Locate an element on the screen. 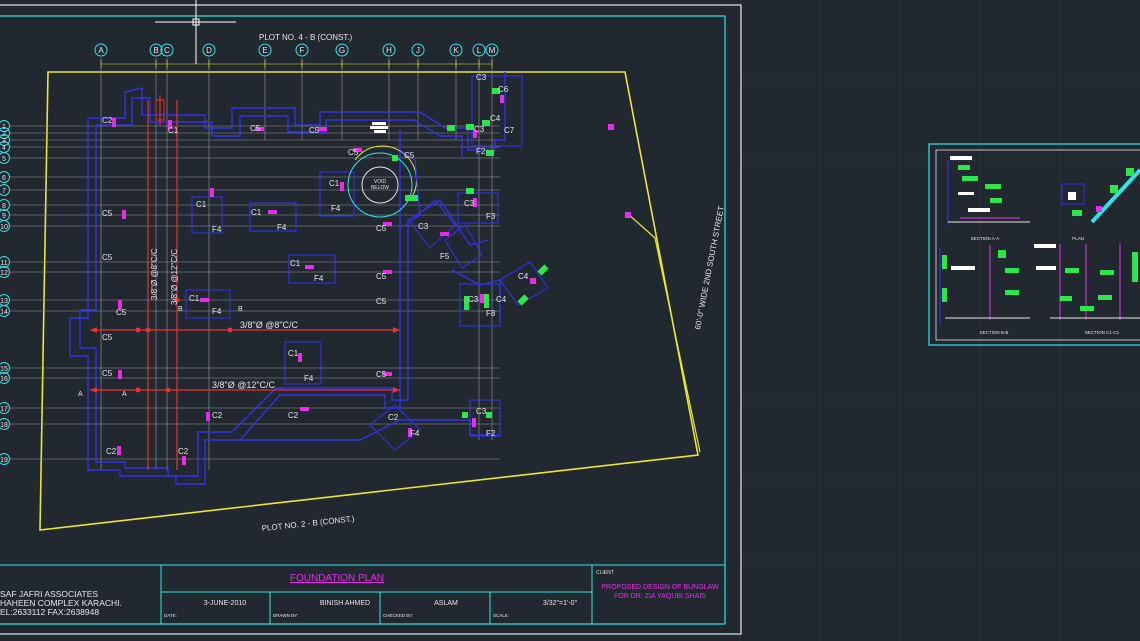 Image resolution: width=1140 pixels, height=641 pixels. label-f2-a: F2 is located at coordinates (481, 151).